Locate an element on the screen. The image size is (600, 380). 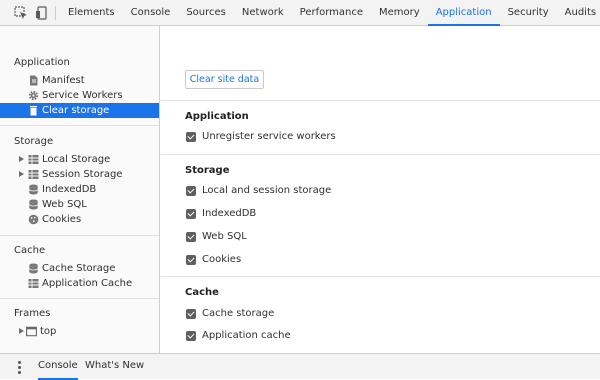
sidebar-item-local-storage: Local Storage is located at coordinates (79, 159).